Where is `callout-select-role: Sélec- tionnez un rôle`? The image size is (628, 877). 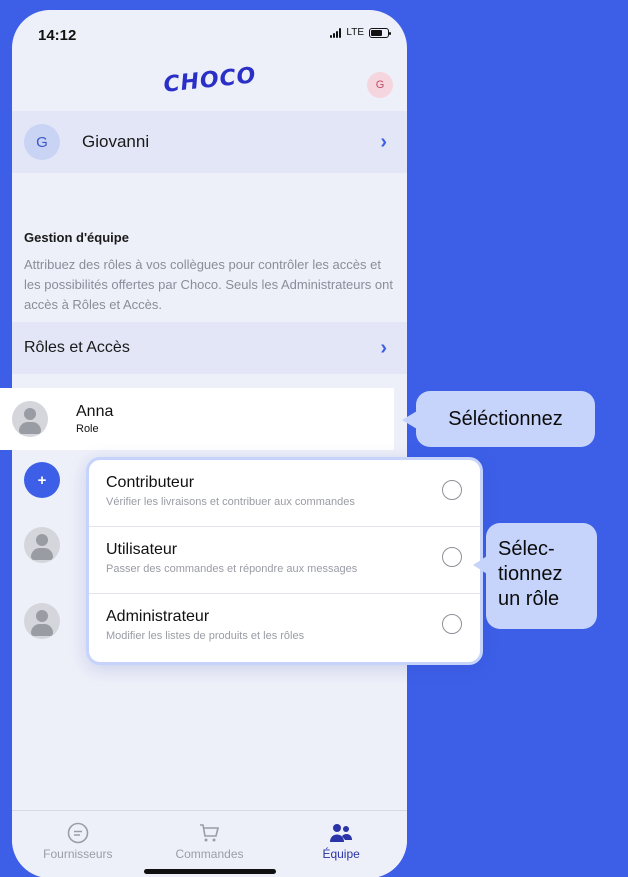
callout-select-role: Sélec- tionnez un rôle is located at coordinates (535, 576).